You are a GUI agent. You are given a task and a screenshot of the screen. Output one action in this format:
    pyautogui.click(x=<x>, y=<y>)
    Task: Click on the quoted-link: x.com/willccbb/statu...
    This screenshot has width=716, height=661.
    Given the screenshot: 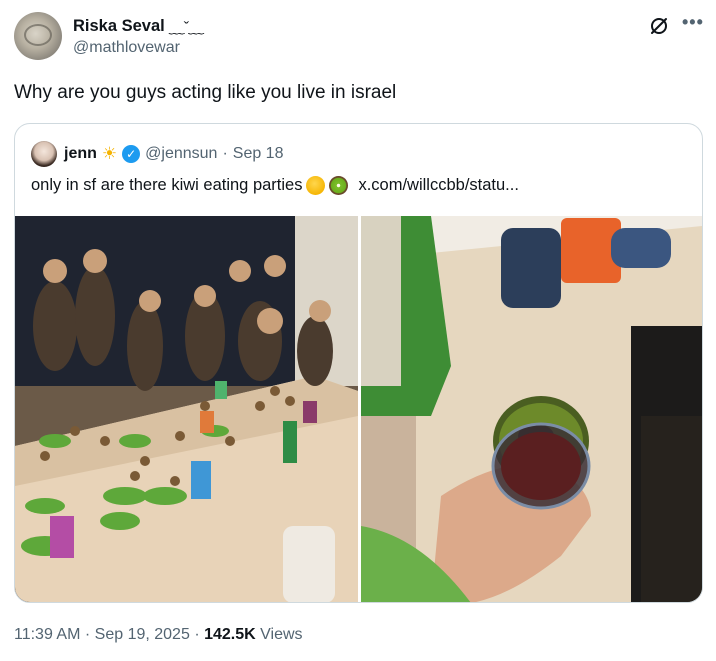 What is the action you would take?
    pyautogui.click(x=438, y=185)
    